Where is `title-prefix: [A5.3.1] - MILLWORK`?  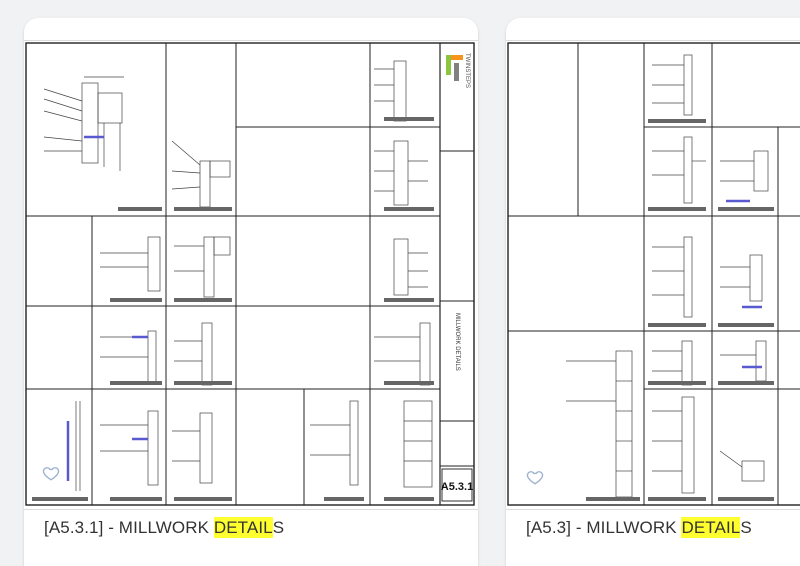 title-prefix: [A5.3.1] - MILLWORK is located at coordinates (129, 527).